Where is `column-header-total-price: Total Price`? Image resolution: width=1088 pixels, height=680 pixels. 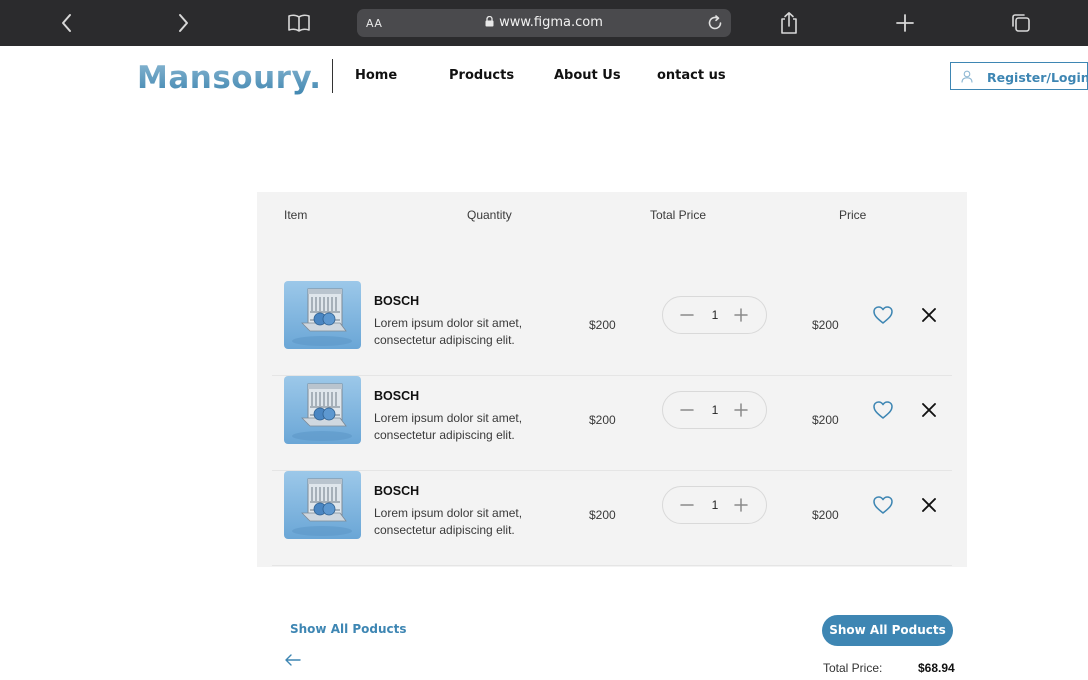 column-header-total-price: Total Price is located at coordinates (678, 215).